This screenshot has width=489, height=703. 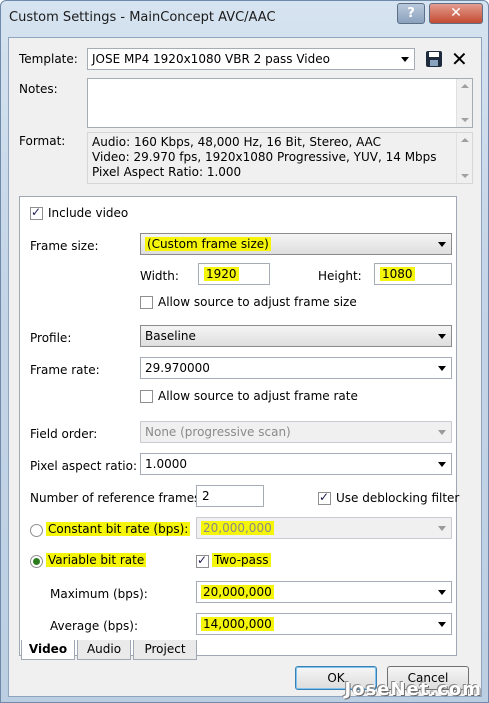 What do you see at coordinates (118, 529) in the screenshot?
I see `cbr-label: Constant bit rate (bps):` at bounding box center [118, 529].